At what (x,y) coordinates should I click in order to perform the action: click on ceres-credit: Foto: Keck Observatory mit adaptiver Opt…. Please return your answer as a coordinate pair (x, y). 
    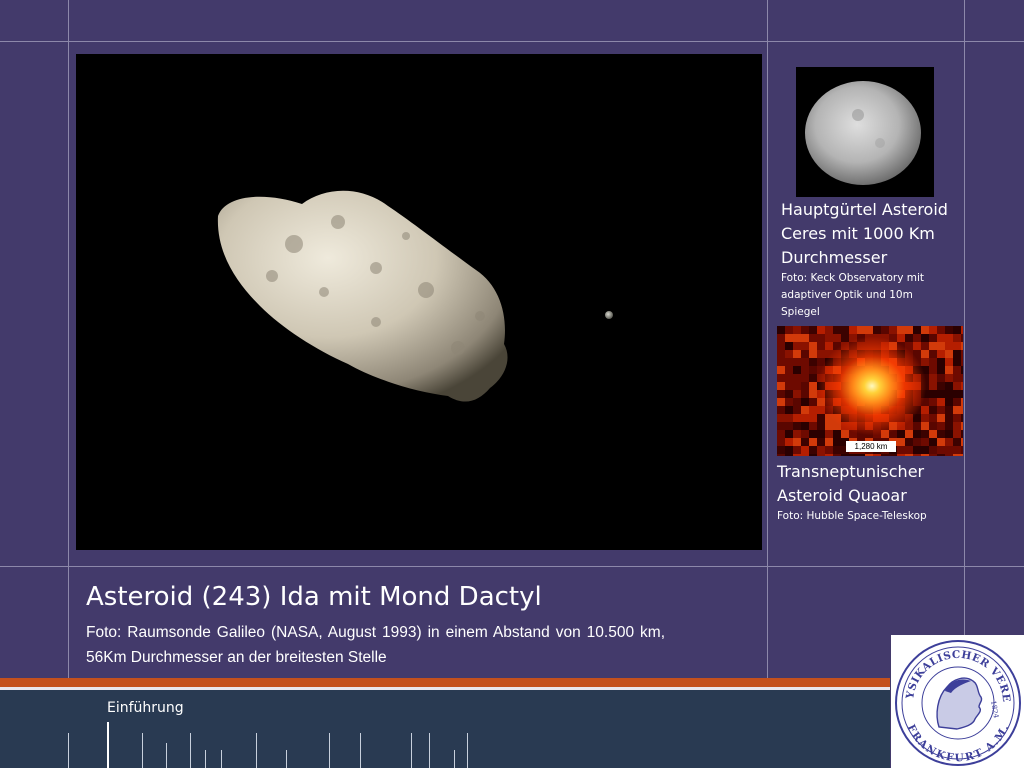
    Looking at the image, I should click on (853, 295).